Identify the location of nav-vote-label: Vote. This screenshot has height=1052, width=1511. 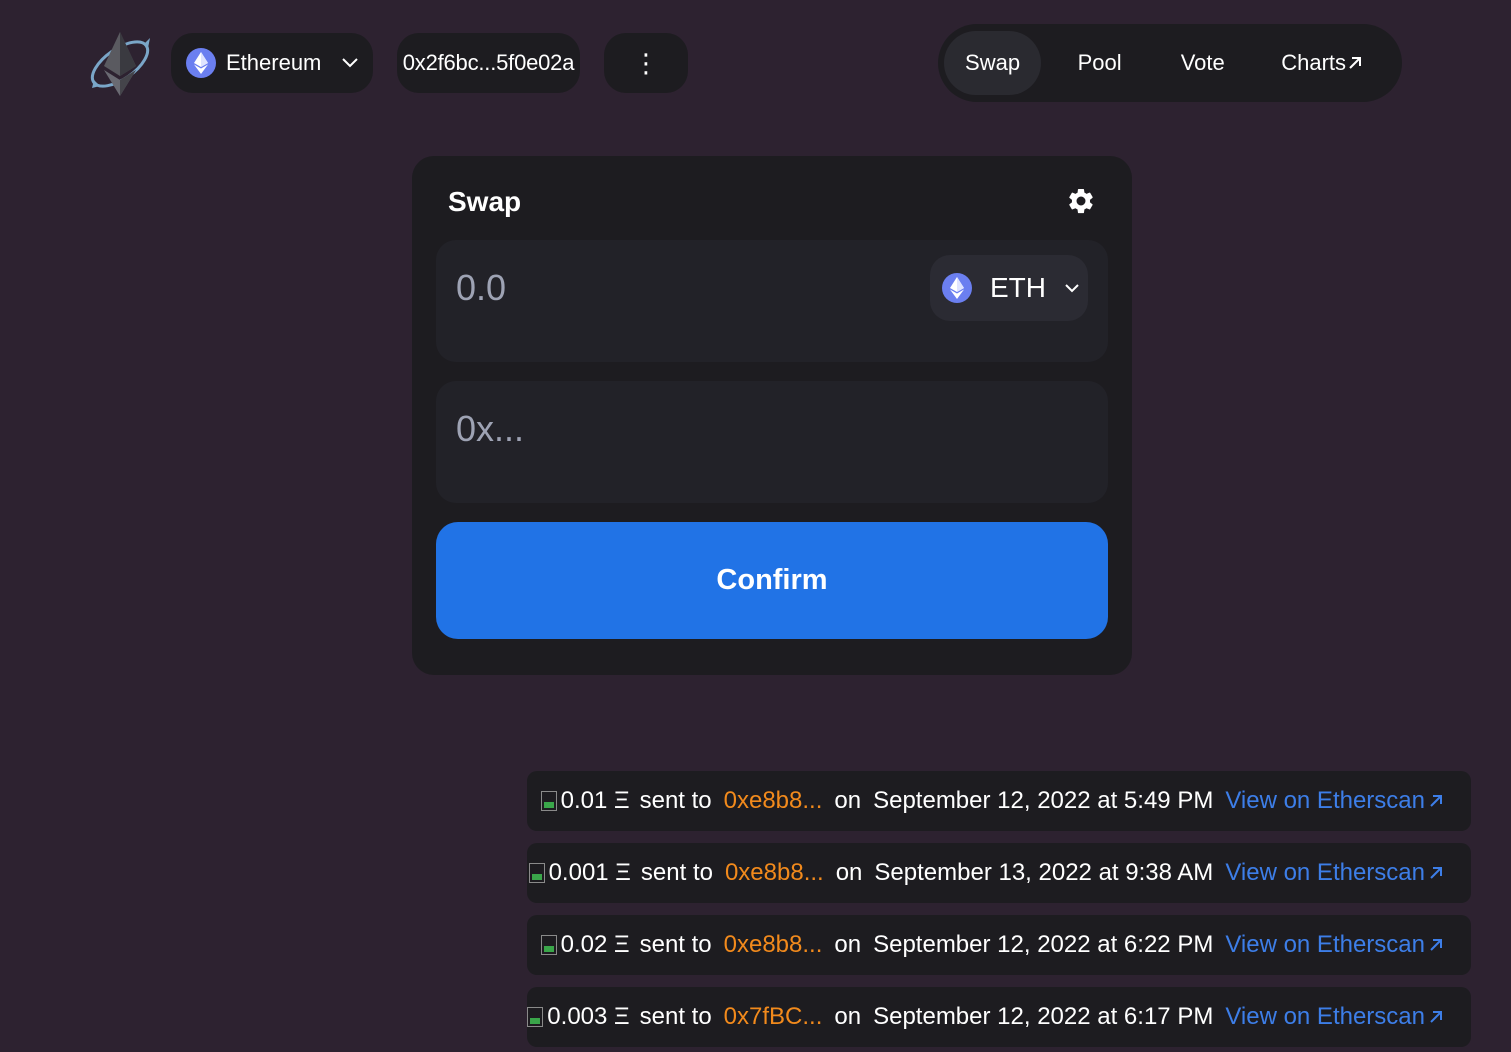
(1202, 62).